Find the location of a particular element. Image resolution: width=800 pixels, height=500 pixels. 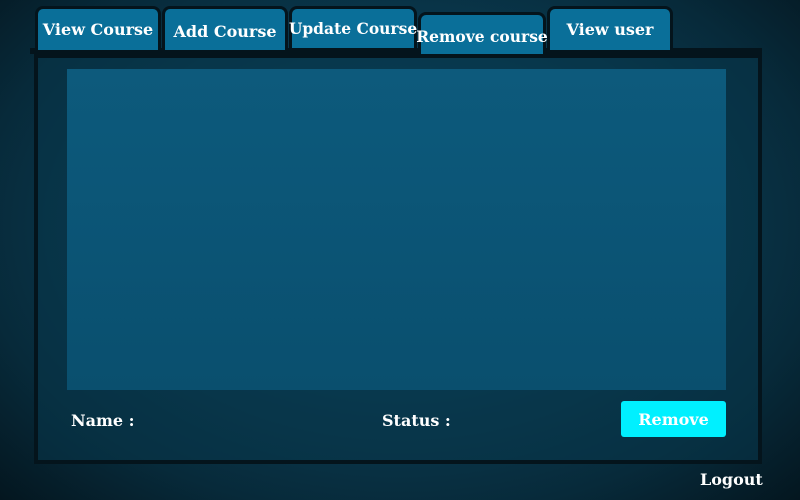

tab-label: Add Course is located at coordinates (225, 31).